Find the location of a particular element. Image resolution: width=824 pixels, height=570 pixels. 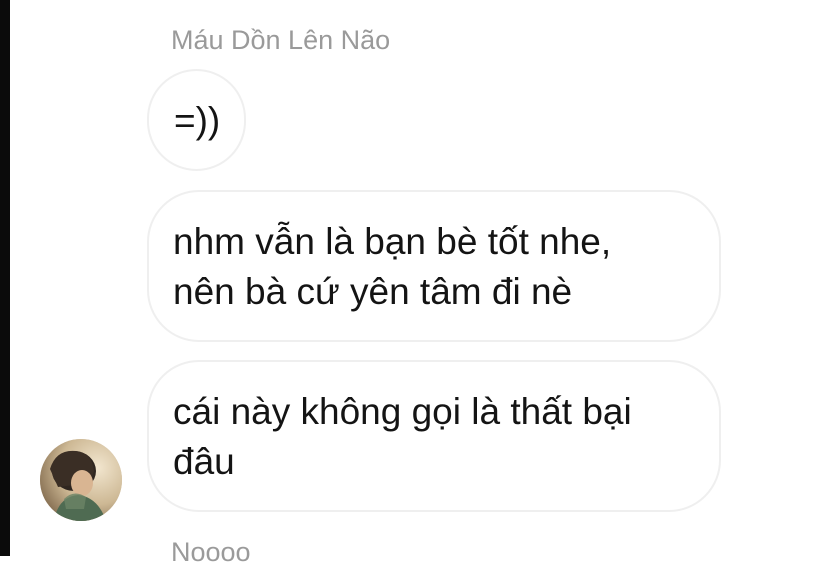

message-text: cái này không gọi là thất bại is located at coordinates (402, 411).